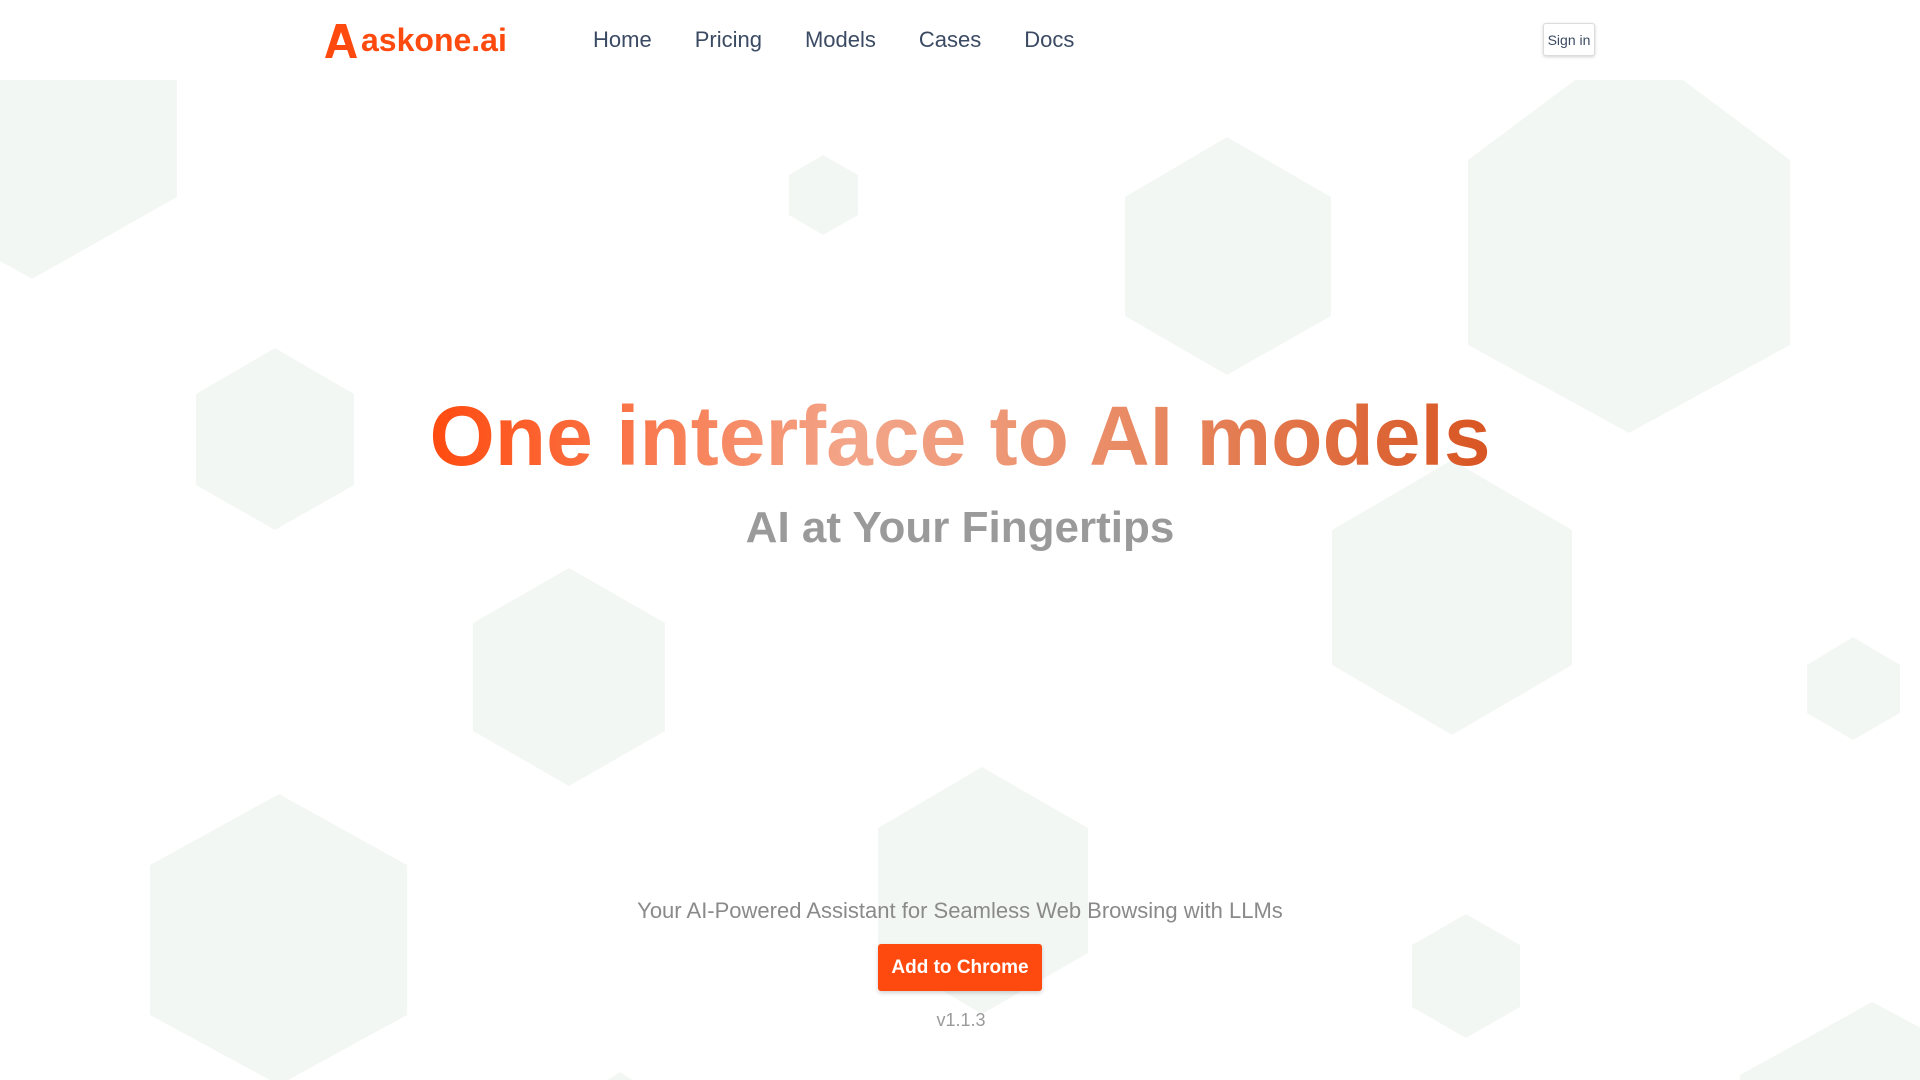  I want to click on main-nav: Home Pricing Models Cases Docs, so click(855, 40).